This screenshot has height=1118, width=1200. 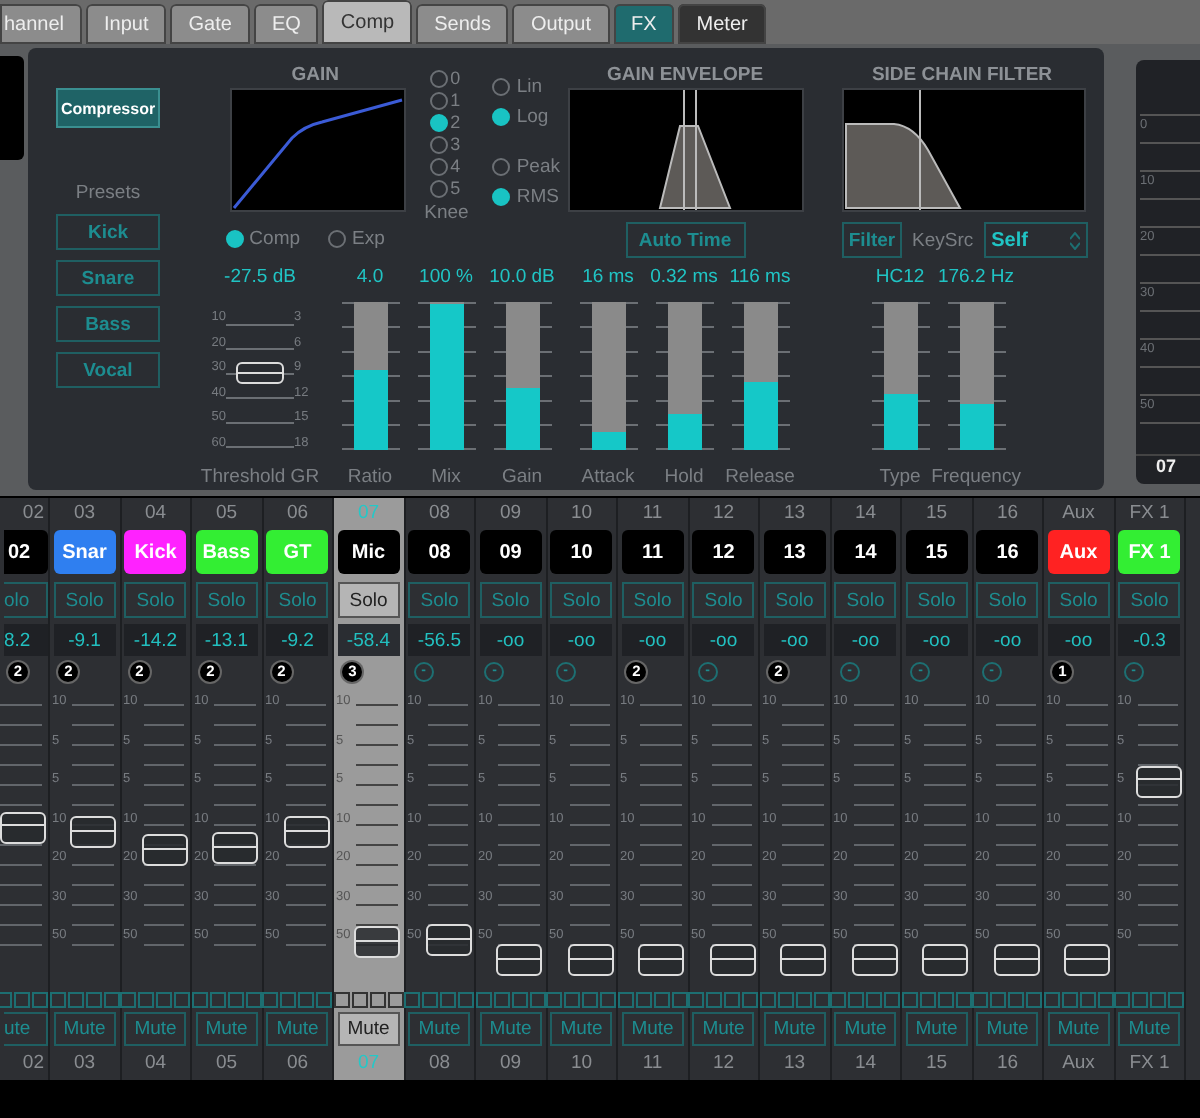 I want to click on tab: hannel, so click(x=41, y=24).